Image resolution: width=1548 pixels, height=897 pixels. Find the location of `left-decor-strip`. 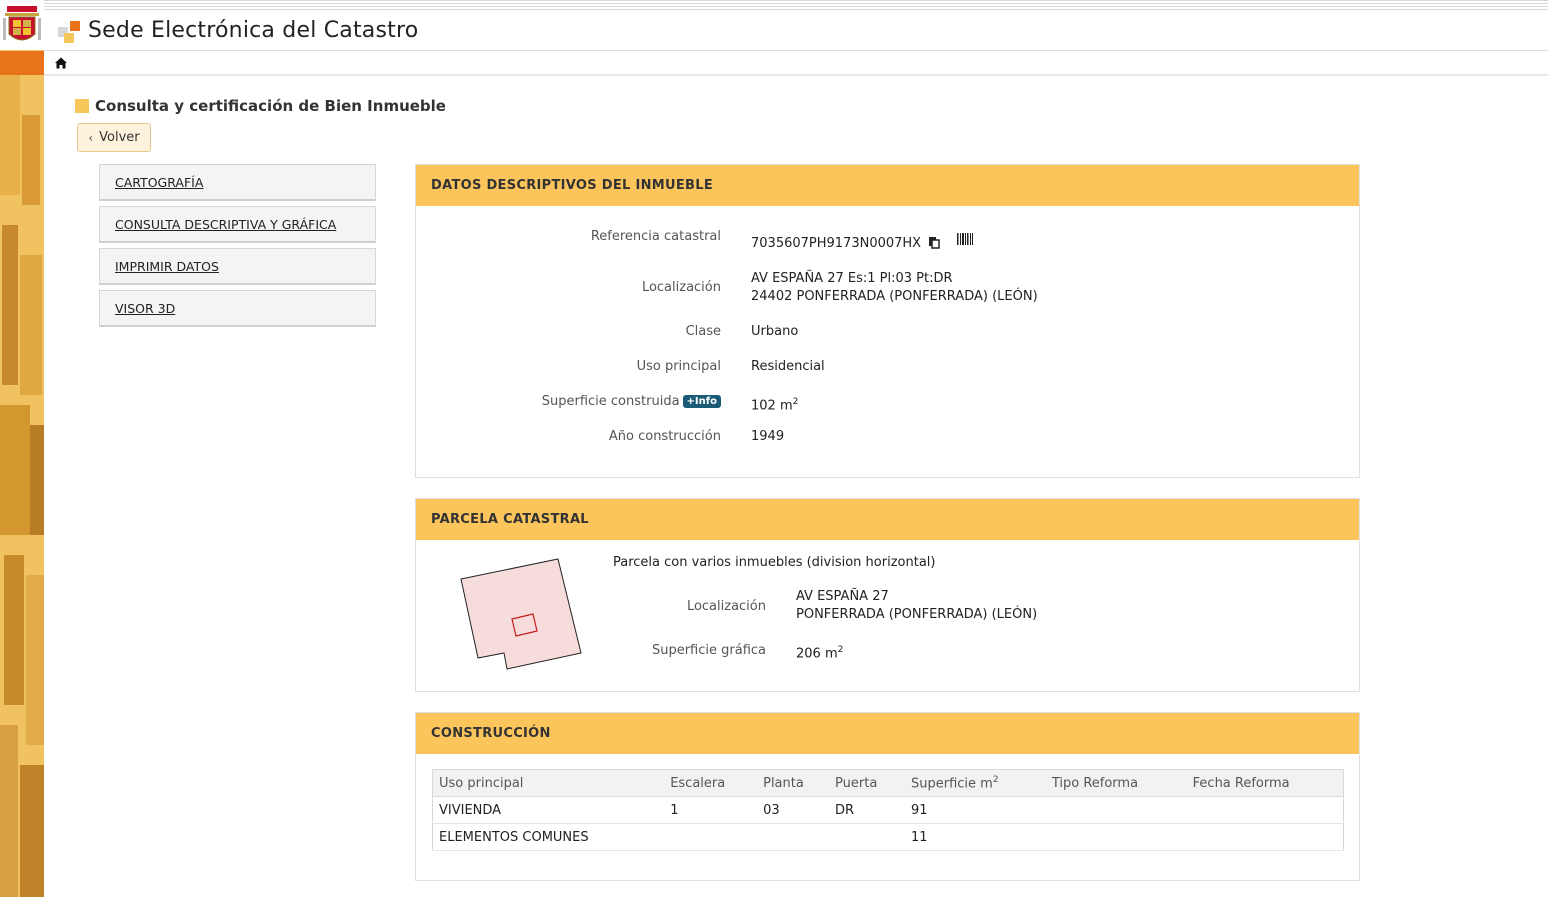

left-decor-strip is located at coordinates (22, 448).